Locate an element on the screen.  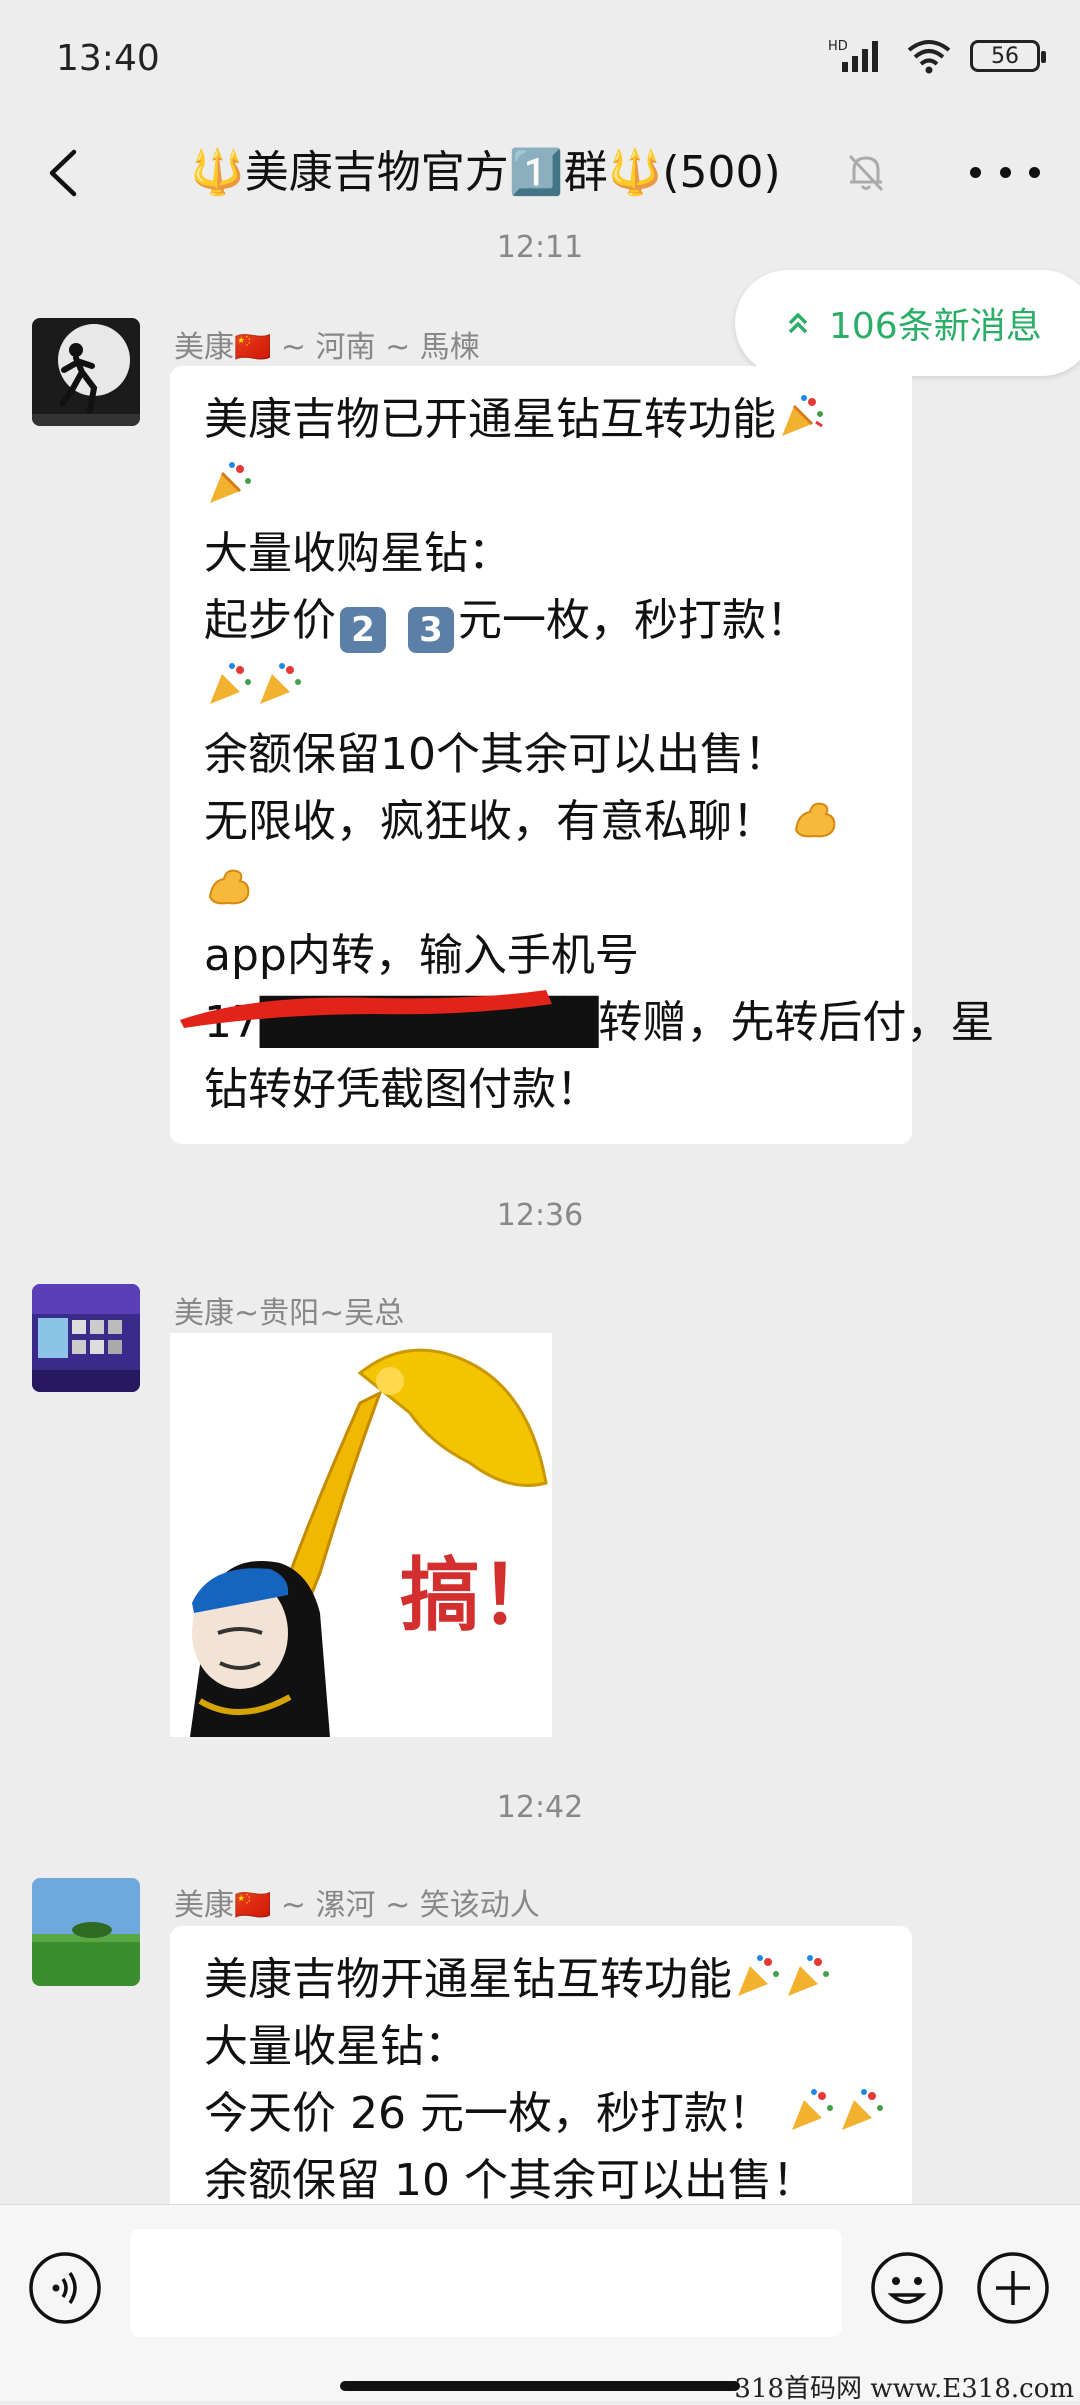
status-bar: 13:40 HD 56 is located at coordinates (540, 60).